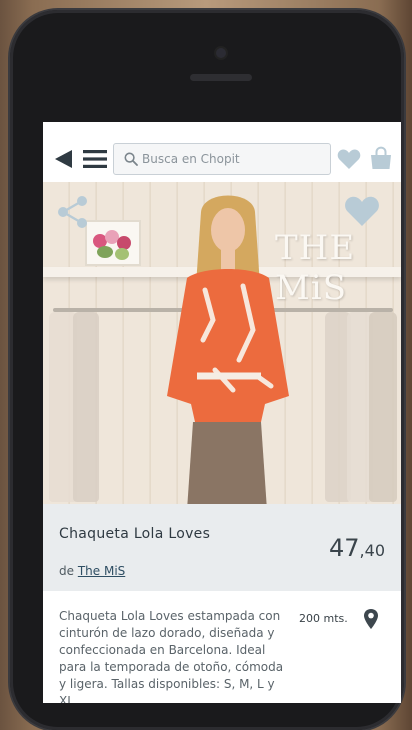  What do you see at coordinates (222, 547) in the screenshot?
I see `product-info: Chaqueta Lola Loves 47,40 de The MiS` at bounding box center [222, 547].